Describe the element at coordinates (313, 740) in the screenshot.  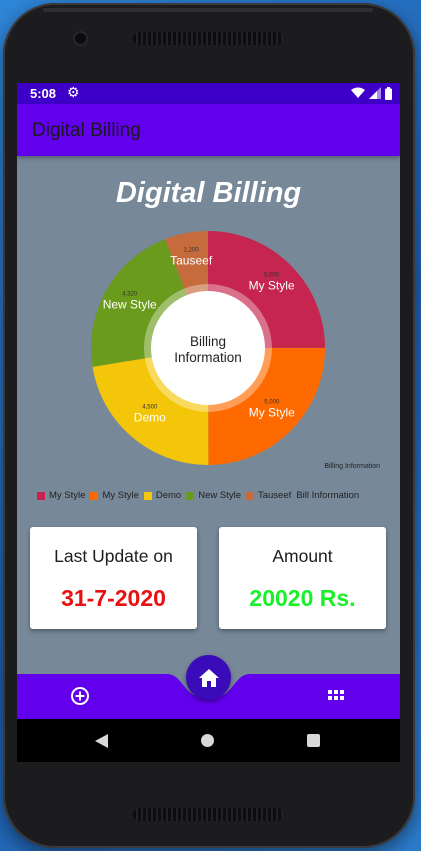
I see `recents-square-icon` at that location.